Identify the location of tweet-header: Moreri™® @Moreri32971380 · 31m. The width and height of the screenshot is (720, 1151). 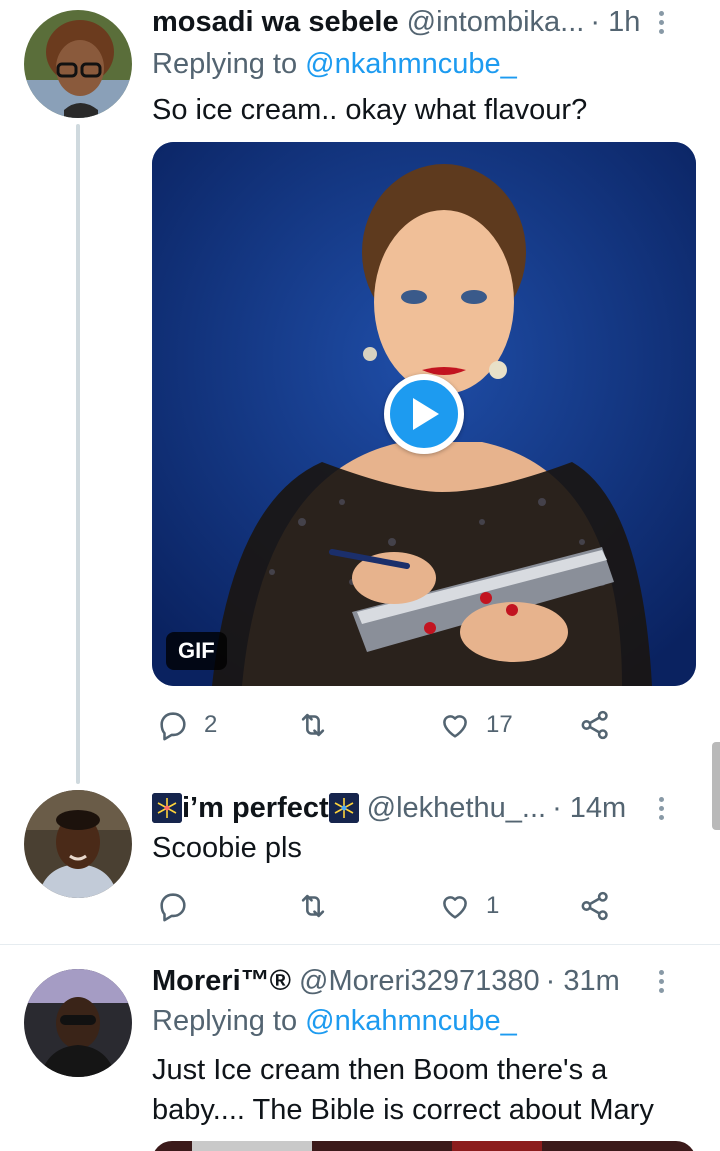
(426, 981).